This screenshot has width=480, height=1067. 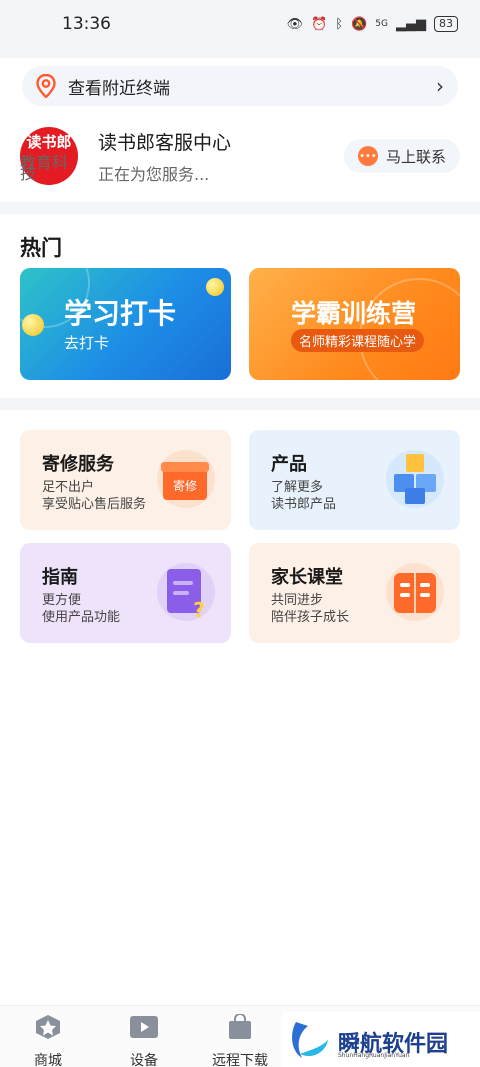 I want to click on location-pin-icon, so click(x=46, y=86).